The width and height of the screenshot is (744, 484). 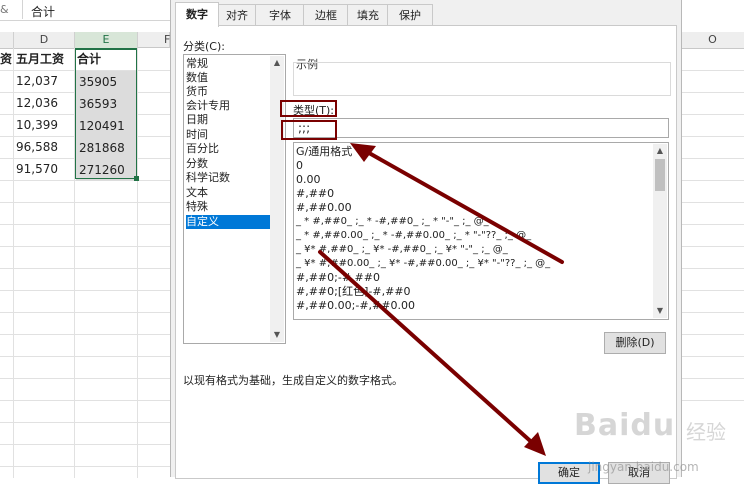 I want to click on formula-bar: & 合计, so click(x=85, y=10).